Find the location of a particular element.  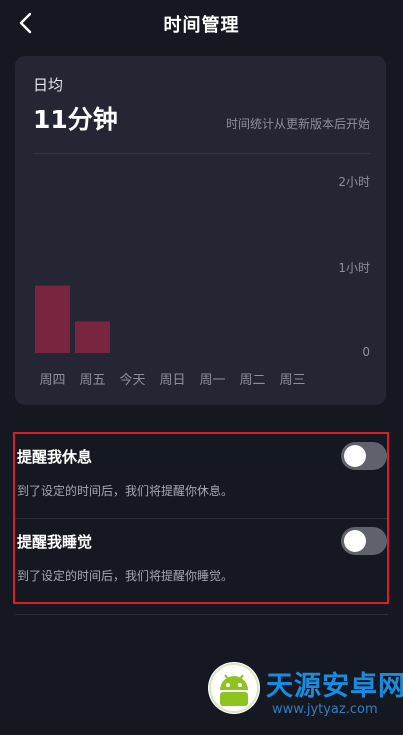

reminder-row-sleep: 提醒我睡觉 到了设定的时间后，我们将提醒你睡觉。 is located at coordinates (201, 561).